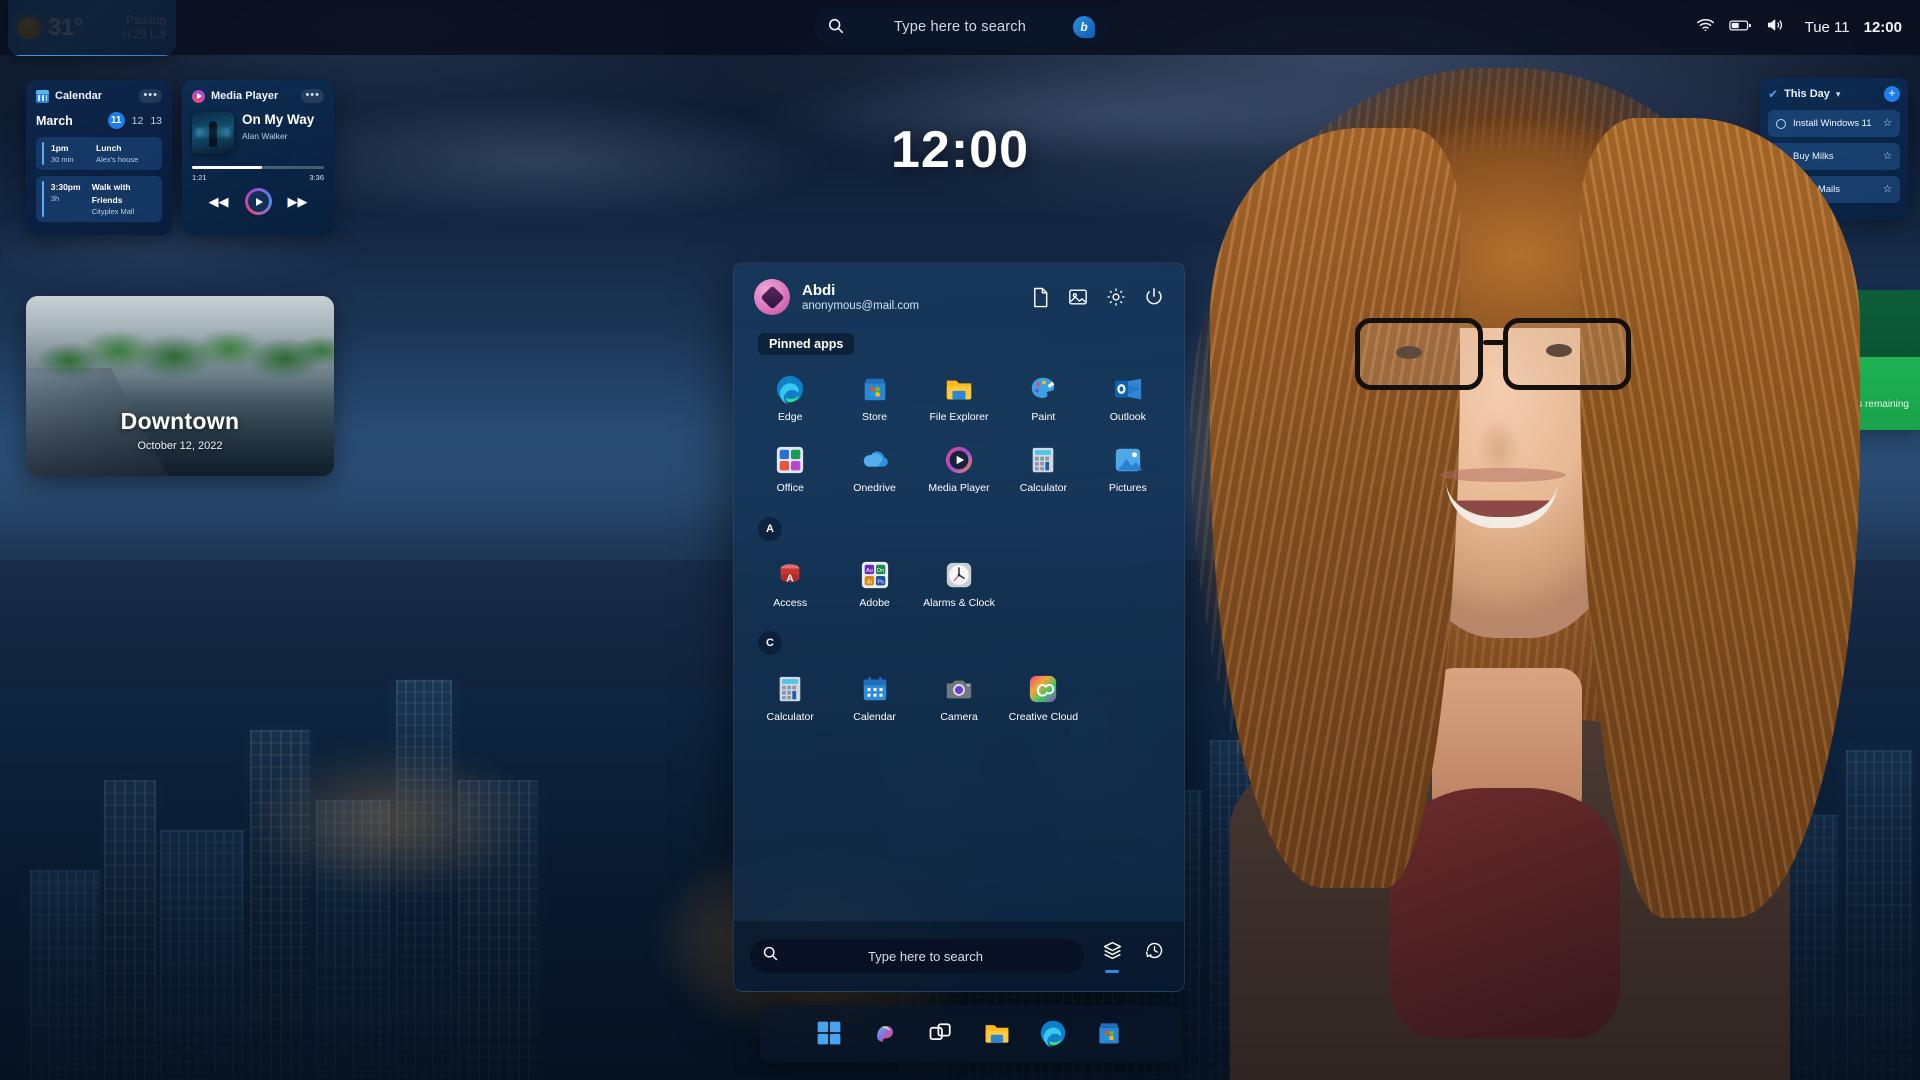 The image size is (1920, 1080). Describe the element at coordinates (959, 689) in the screenshot. I see `camera-icon` at that location.